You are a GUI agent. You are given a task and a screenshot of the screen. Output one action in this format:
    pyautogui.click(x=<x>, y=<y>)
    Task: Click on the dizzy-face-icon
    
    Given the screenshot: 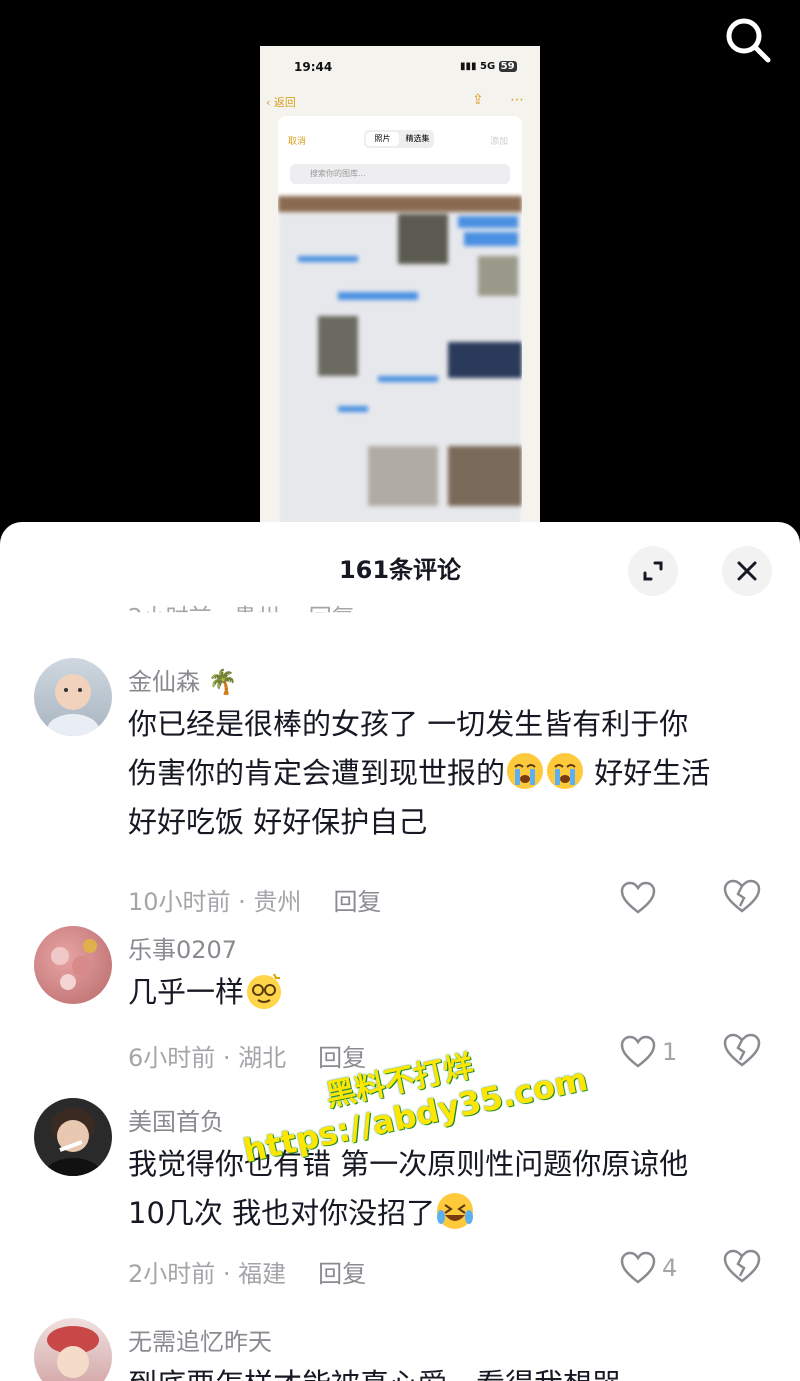 What is the action you would take?
    pyautogui.click(x=264, y=991)
    